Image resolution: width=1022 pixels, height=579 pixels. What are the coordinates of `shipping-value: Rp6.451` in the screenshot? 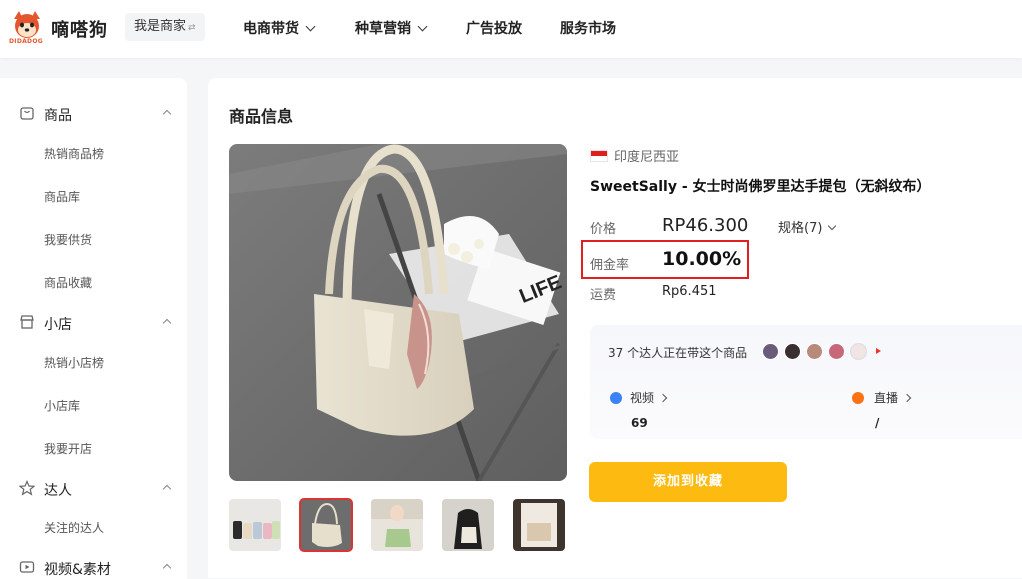 It's located at (689, 291).